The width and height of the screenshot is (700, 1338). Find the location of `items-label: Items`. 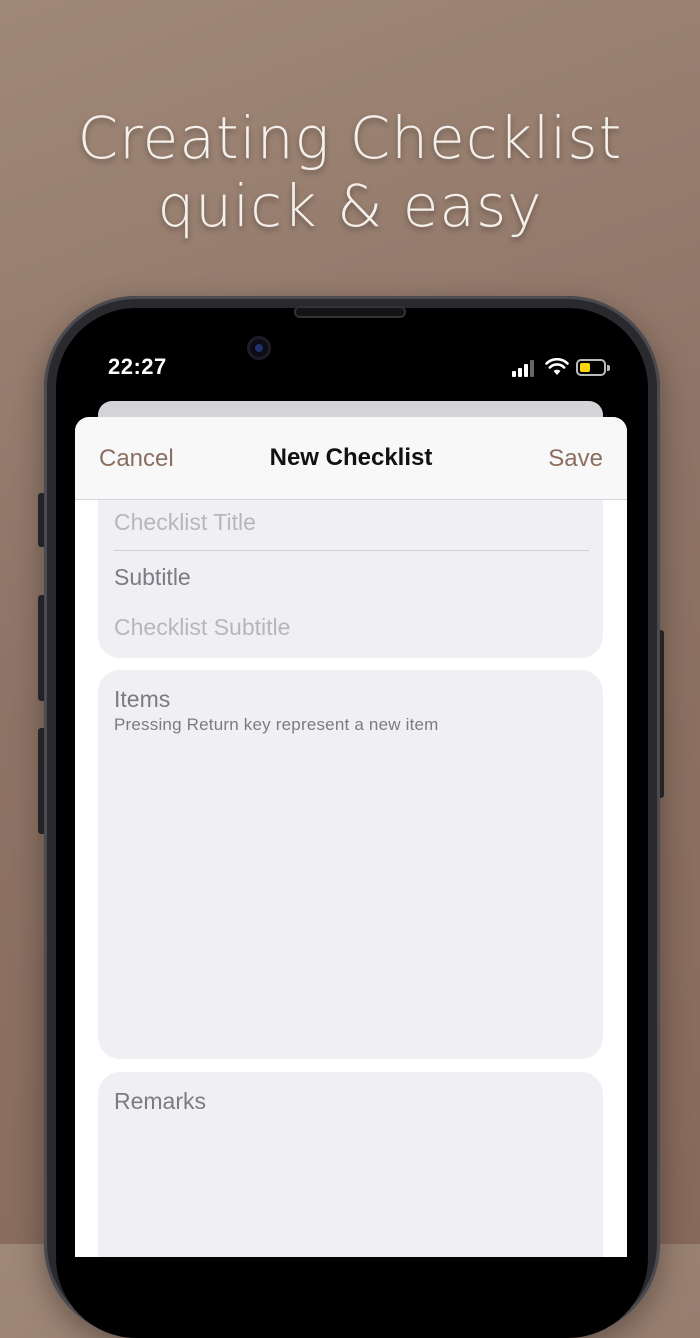

items-label: Items is located at coordinates (142, 699).